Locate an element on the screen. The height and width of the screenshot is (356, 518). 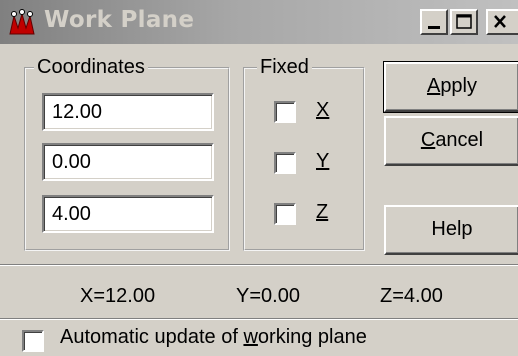
close-button is located at coordinates (502, 22).